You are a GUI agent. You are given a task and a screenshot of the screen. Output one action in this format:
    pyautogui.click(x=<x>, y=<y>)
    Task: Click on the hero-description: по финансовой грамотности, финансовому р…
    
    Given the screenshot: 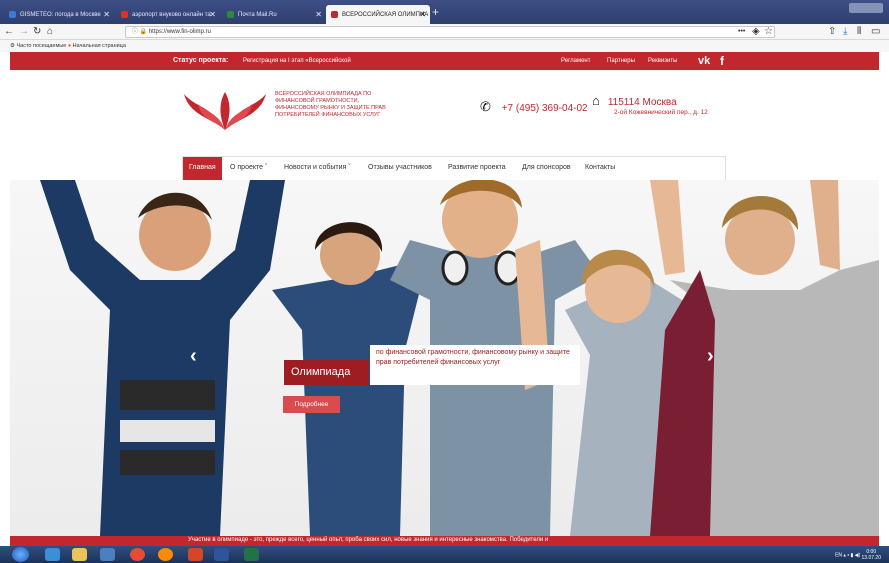 What is the action you would take?
    pyautogui.click(x=475, y=365)
    